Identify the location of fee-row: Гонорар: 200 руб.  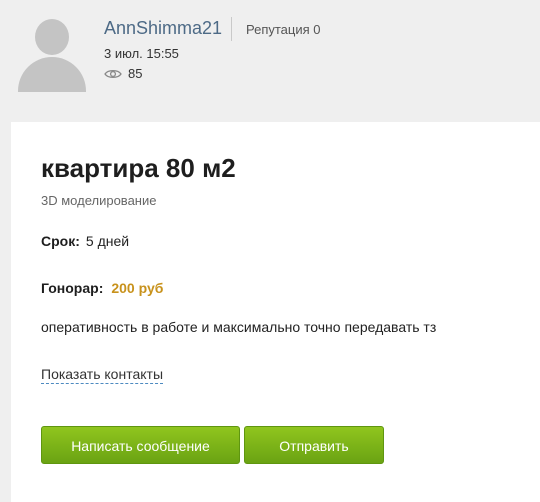
(102, 288).